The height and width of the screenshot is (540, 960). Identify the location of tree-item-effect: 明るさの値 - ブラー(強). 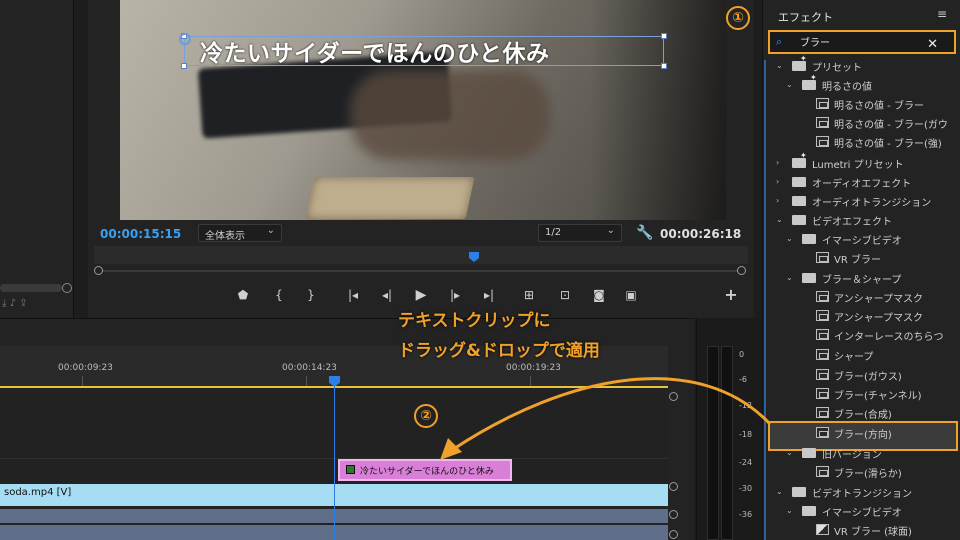
(863, 142).